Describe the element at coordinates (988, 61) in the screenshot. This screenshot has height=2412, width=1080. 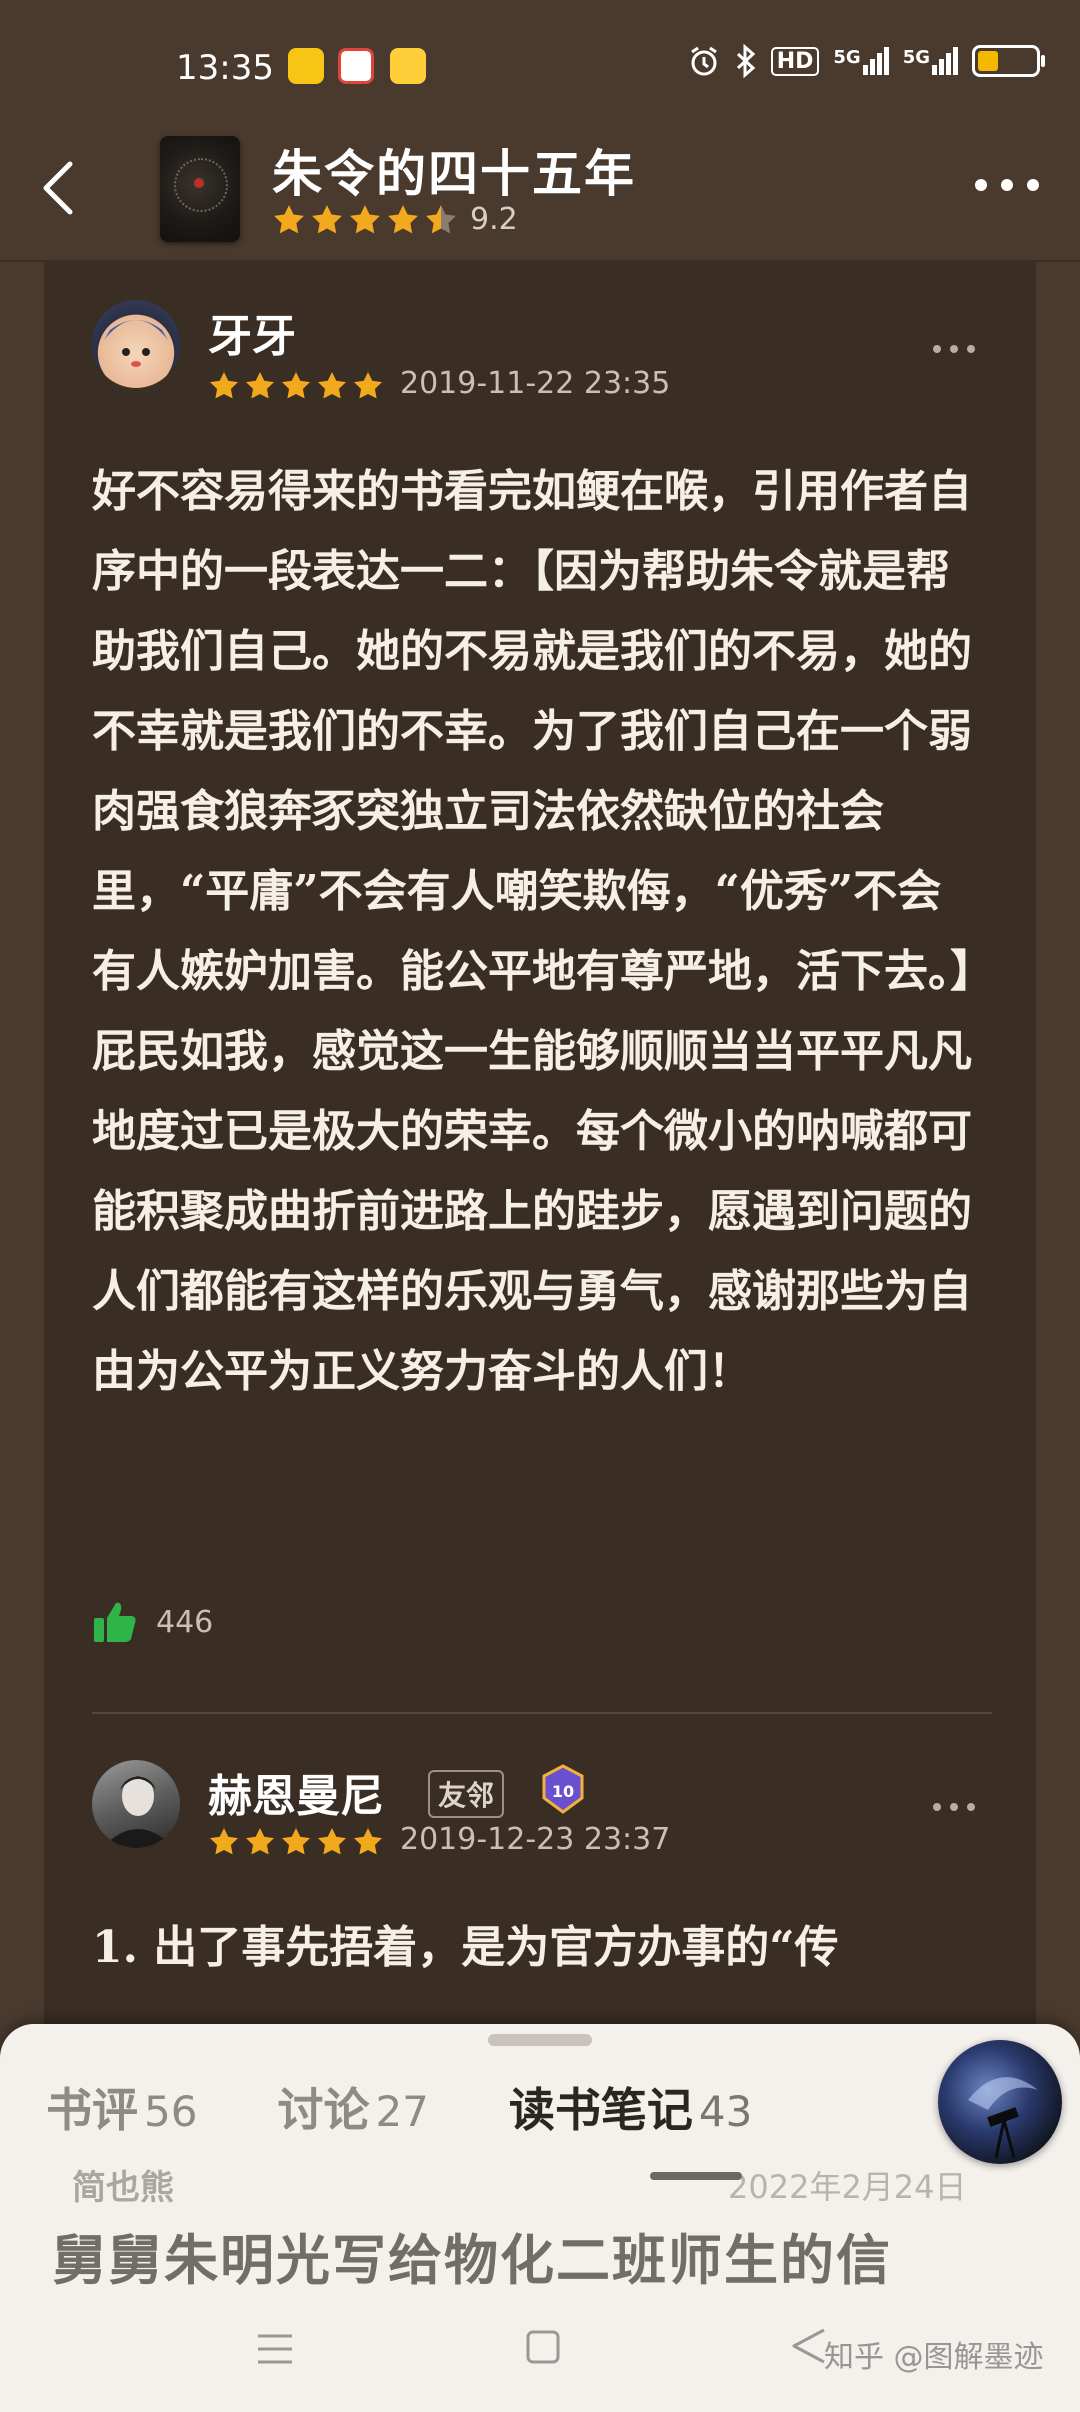
I see `battery-level` at that location.